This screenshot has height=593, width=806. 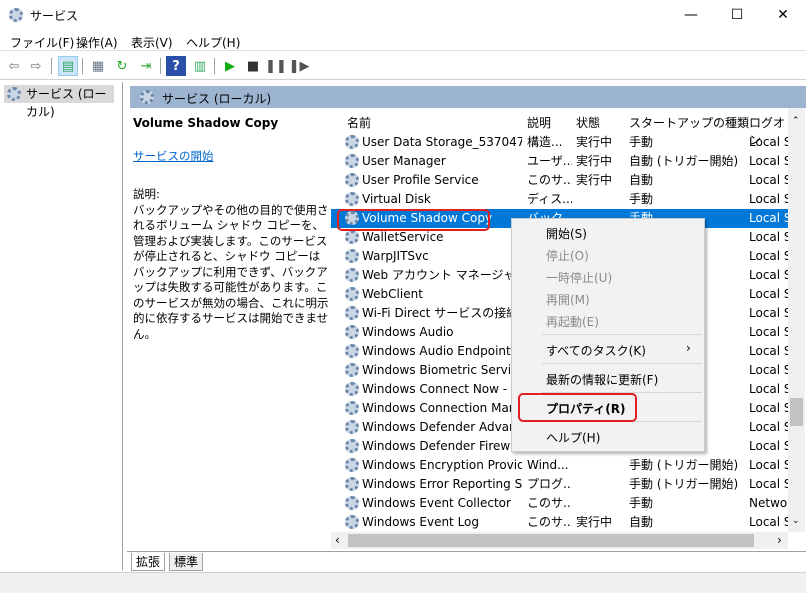 What do you see at coordinates (404, 161) in the screenshot?
I see `service-name: User Manager` at bounding box center [404, 161].